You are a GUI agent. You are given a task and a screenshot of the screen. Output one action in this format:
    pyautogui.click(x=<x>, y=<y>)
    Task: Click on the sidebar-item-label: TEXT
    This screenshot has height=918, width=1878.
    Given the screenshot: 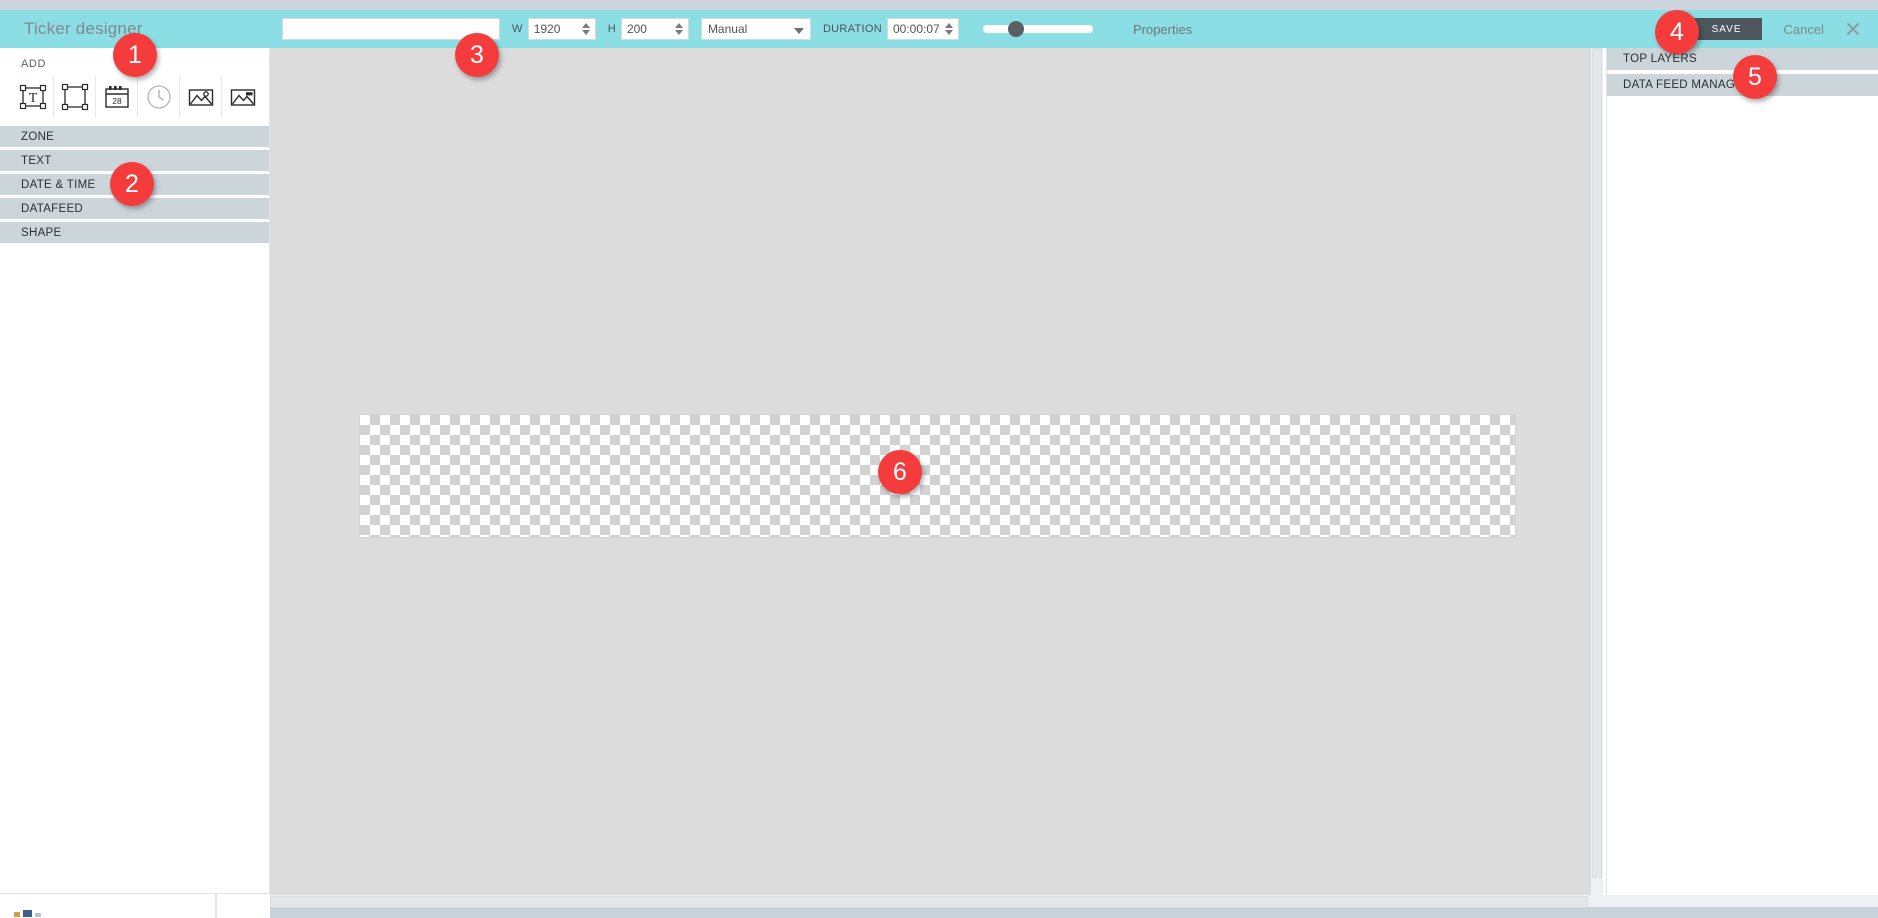 What is the action you would take?
    pyautogui.click(x=36, y=160)
    